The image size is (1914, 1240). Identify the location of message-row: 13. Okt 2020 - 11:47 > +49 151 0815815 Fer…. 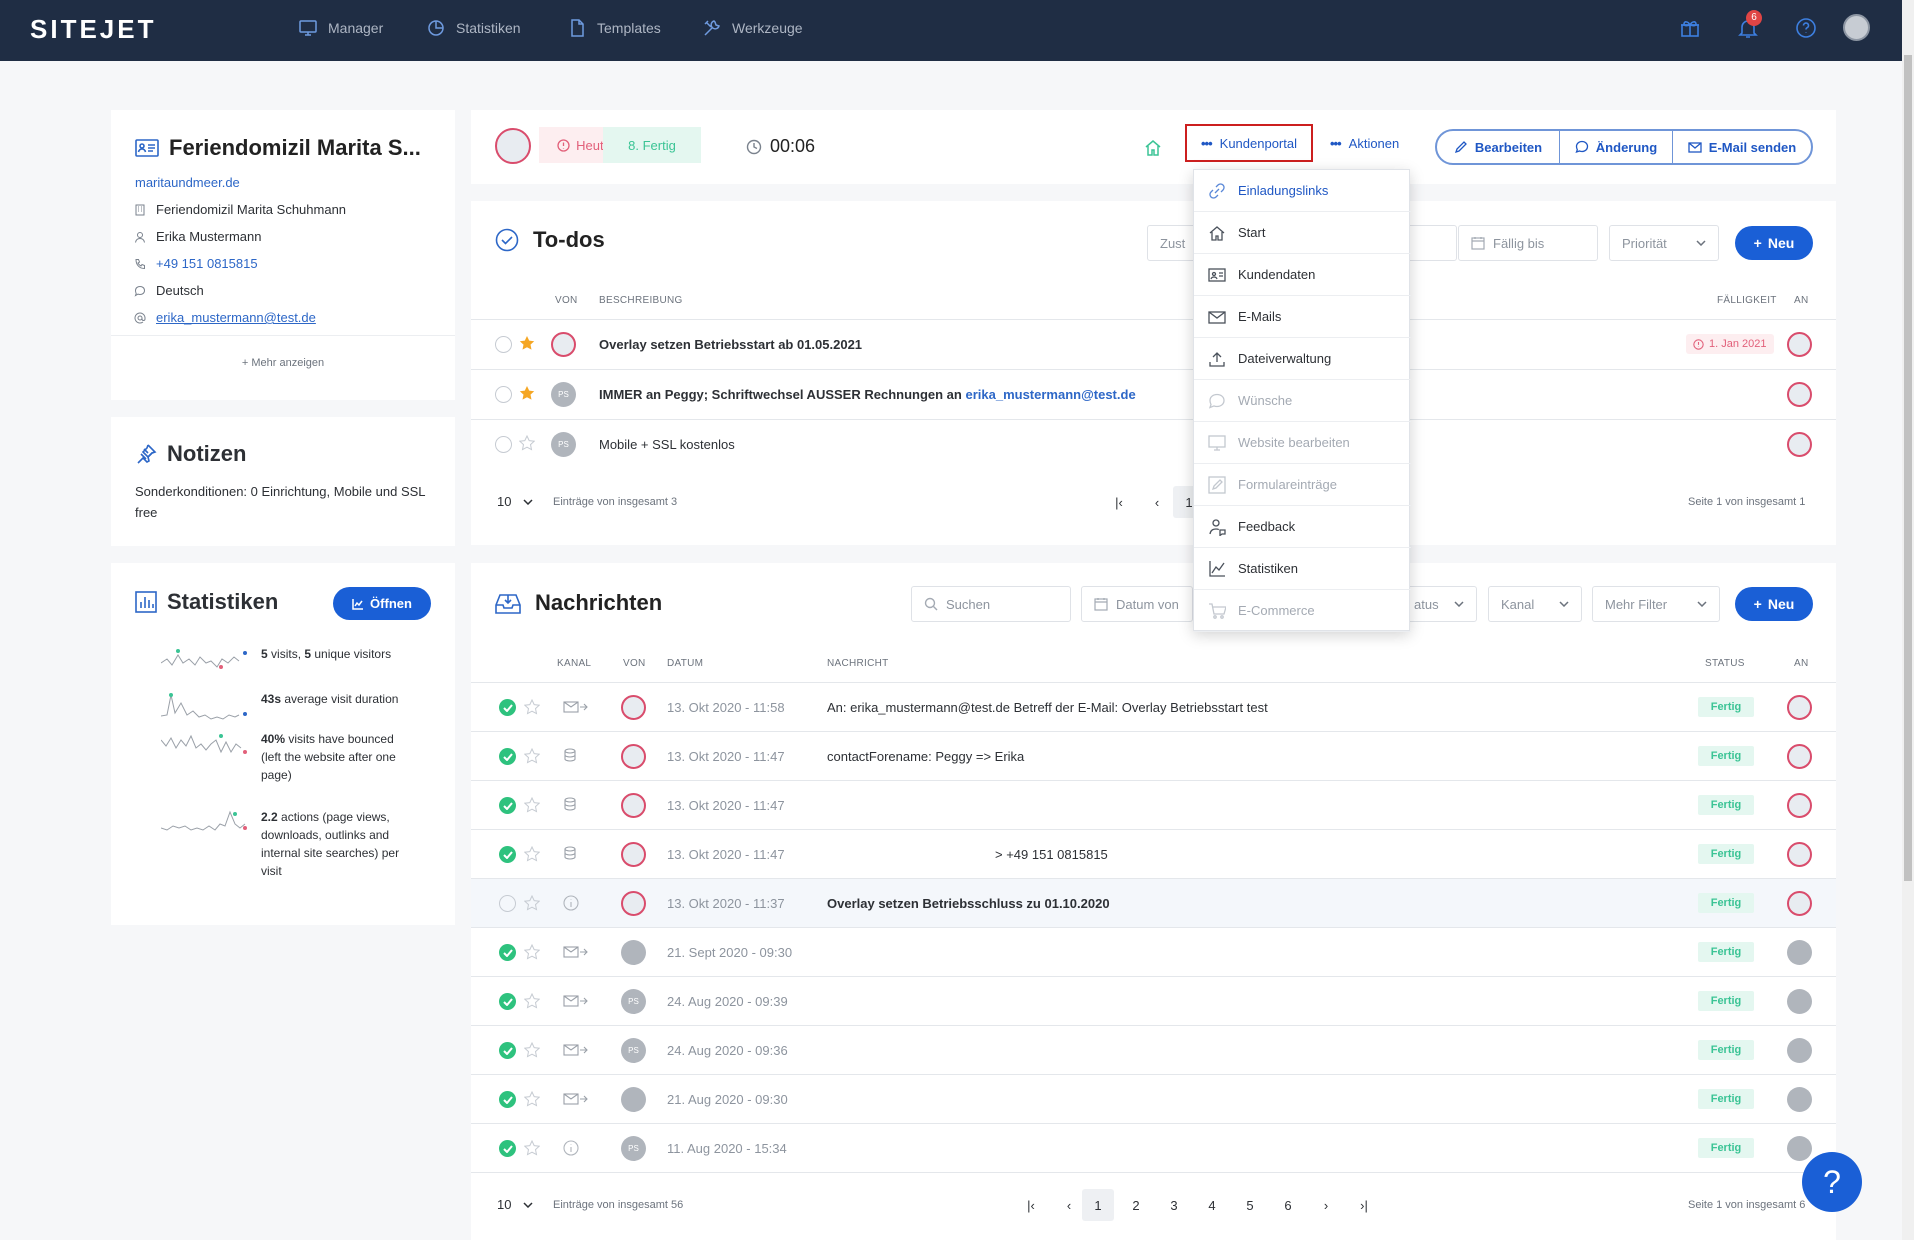
(1153, 854).